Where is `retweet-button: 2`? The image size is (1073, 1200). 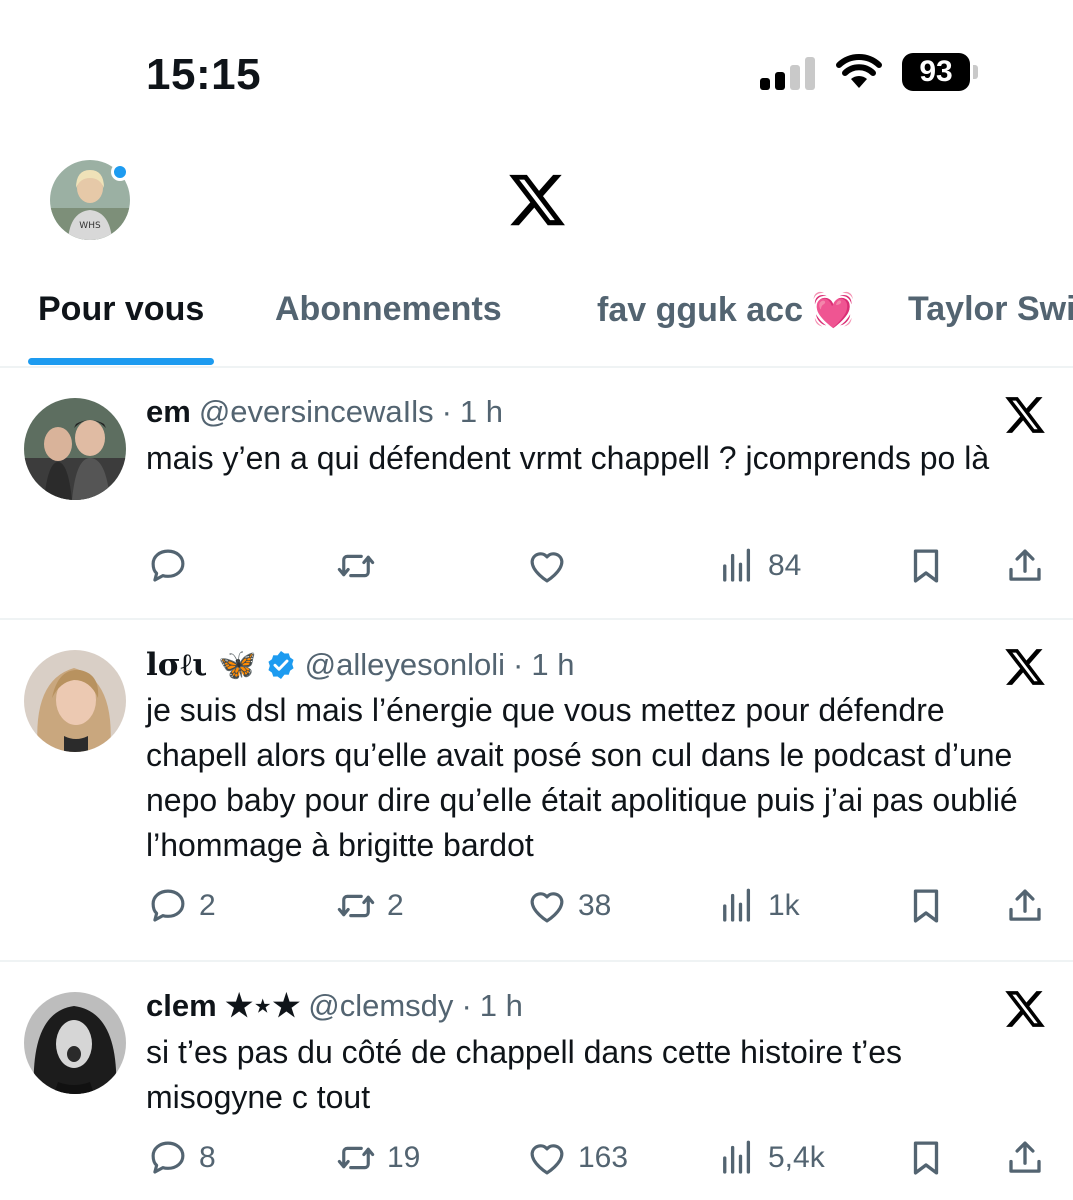
retweet-button: 2 is located at coordinates (369, 906).